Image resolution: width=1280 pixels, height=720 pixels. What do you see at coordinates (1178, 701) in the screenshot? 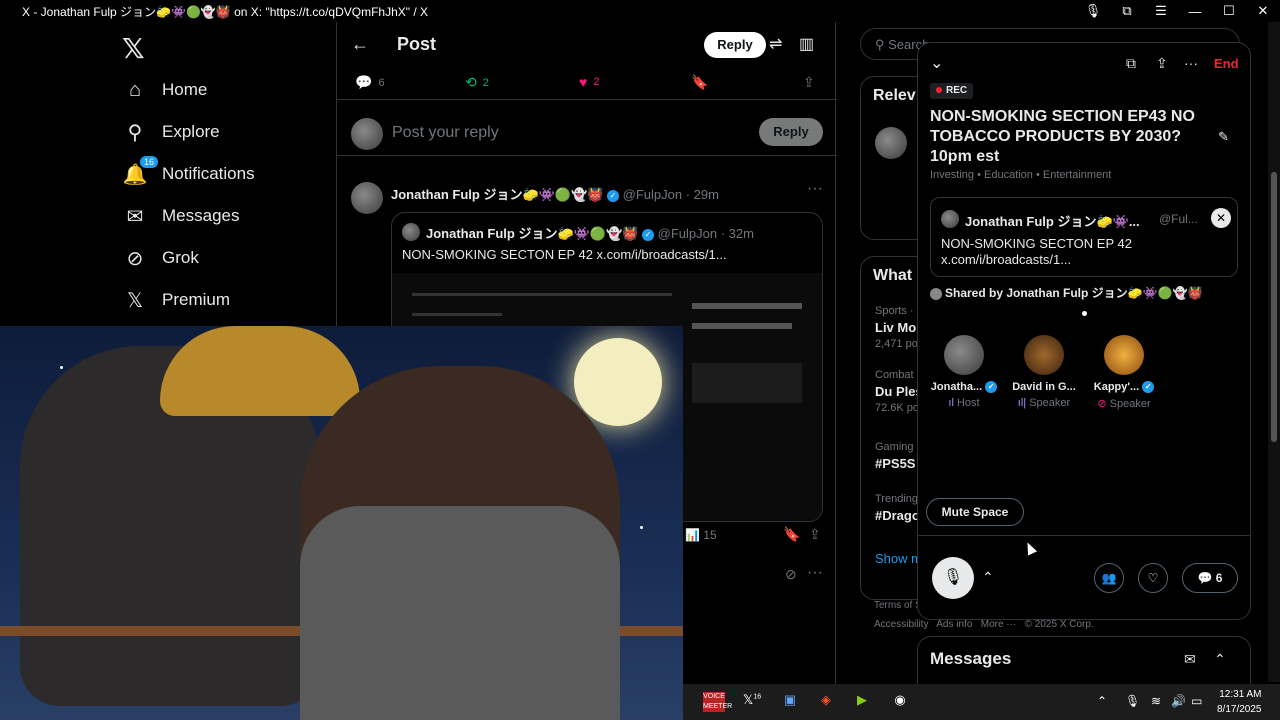
I see `volume-icon: 🔊` at bounding box center [1178, 701].